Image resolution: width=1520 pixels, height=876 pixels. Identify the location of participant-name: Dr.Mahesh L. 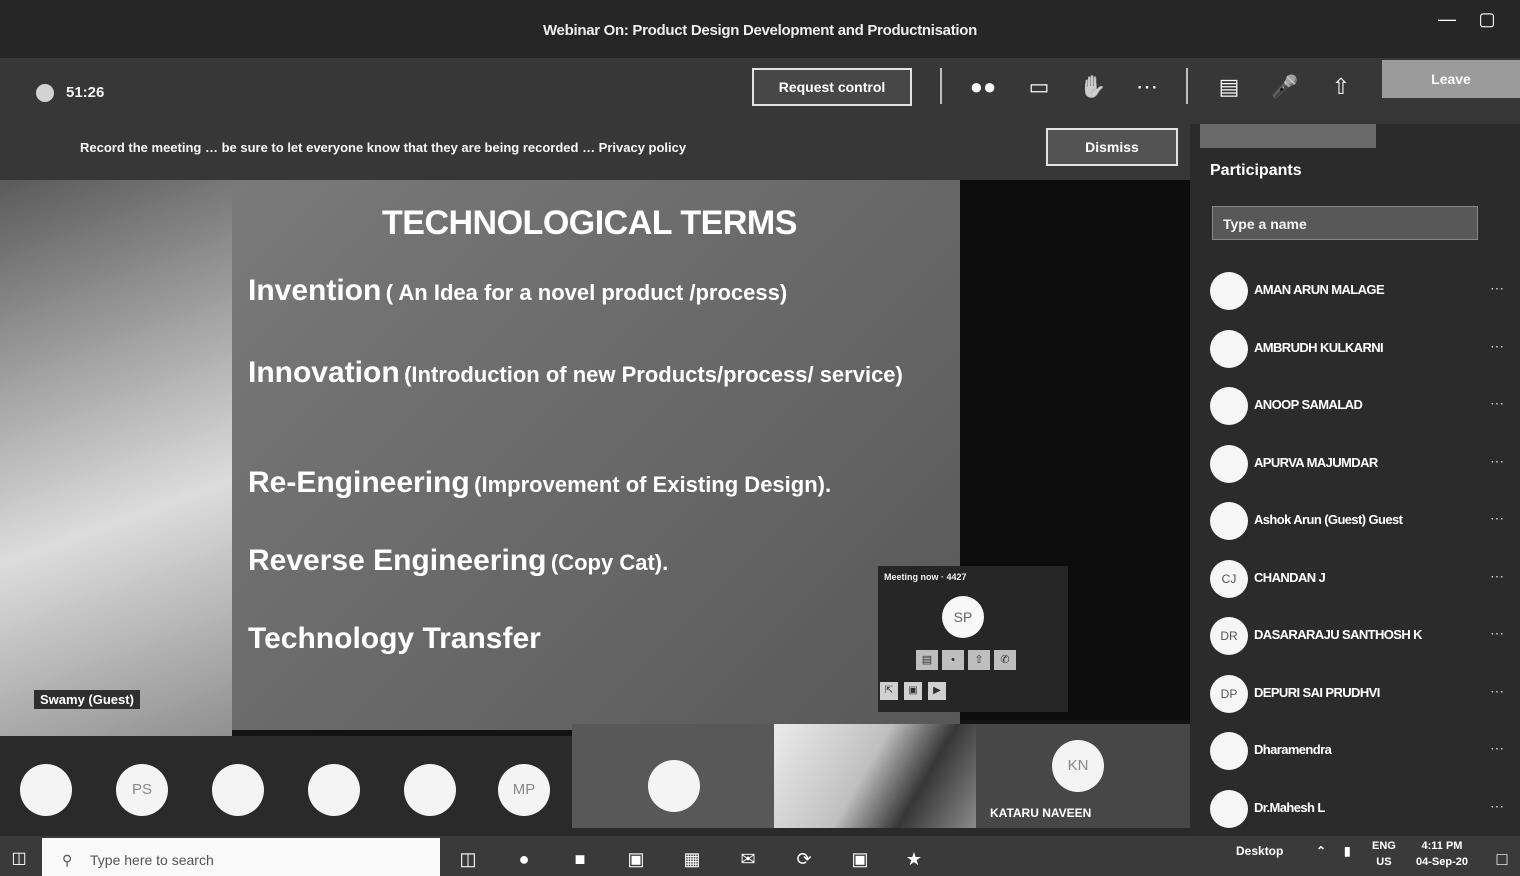
(1289, 807).